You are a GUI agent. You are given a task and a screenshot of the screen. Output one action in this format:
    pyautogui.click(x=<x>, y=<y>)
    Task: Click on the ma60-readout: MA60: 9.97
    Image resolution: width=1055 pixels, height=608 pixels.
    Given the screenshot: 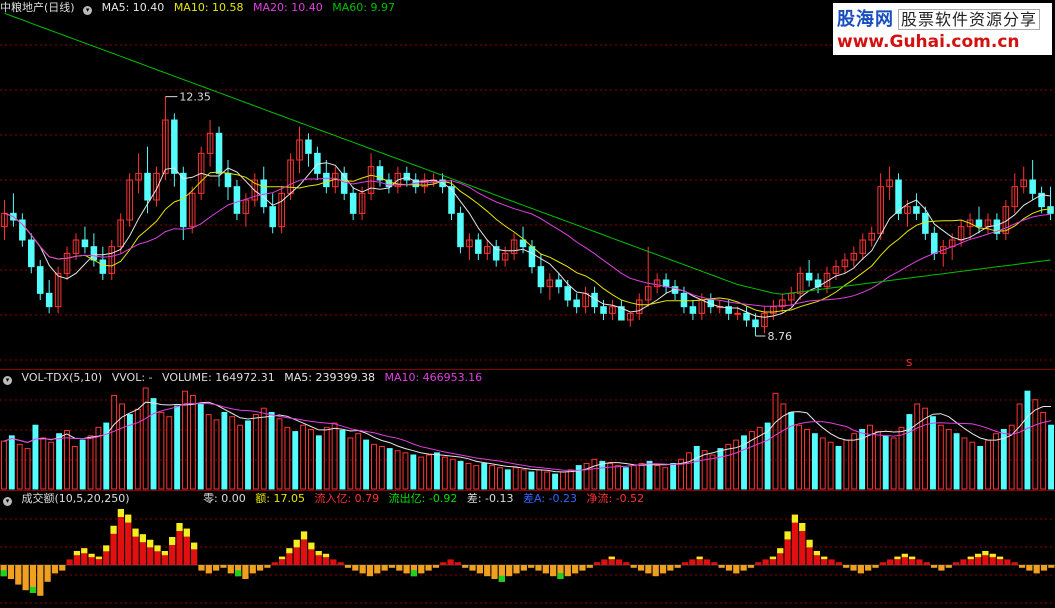 What is the action you would take?
    pyautogui.click(x=363, y=7)
    